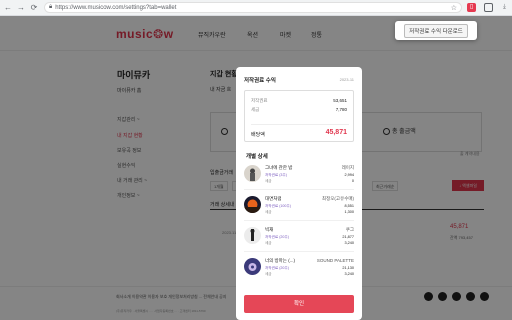  What do you see at coordinates (341, 109) in the screenshot?
I see `summary-tax-value: 7,780` at bounding box center [341, 109].